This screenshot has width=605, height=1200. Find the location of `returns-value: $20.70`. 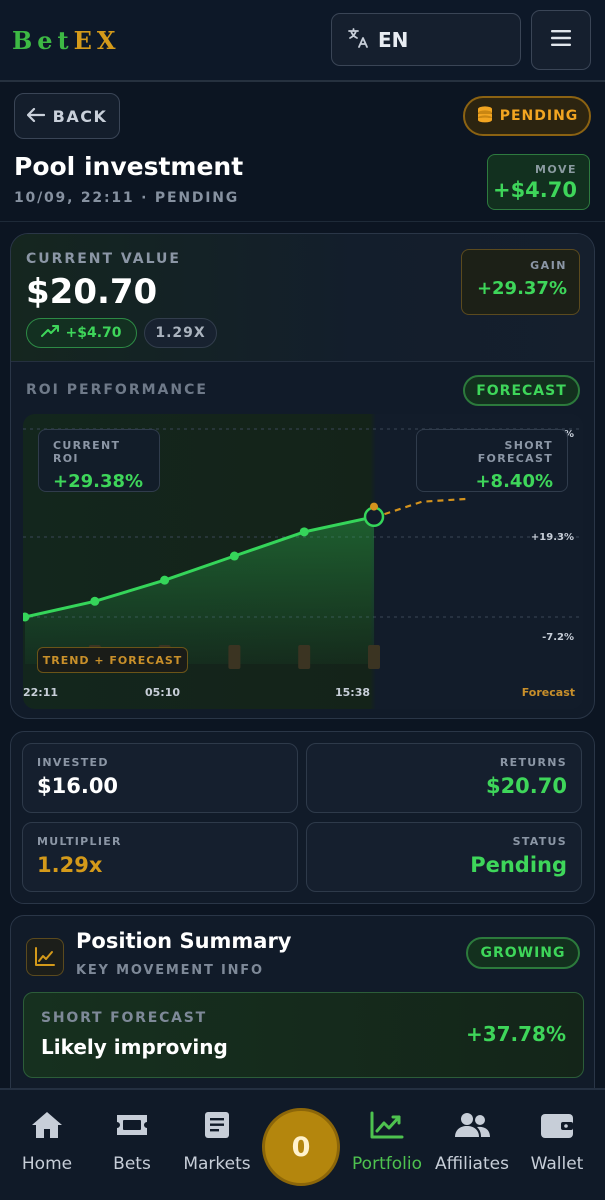

returns-value: $20.70 is located at coordinates (526, 786).